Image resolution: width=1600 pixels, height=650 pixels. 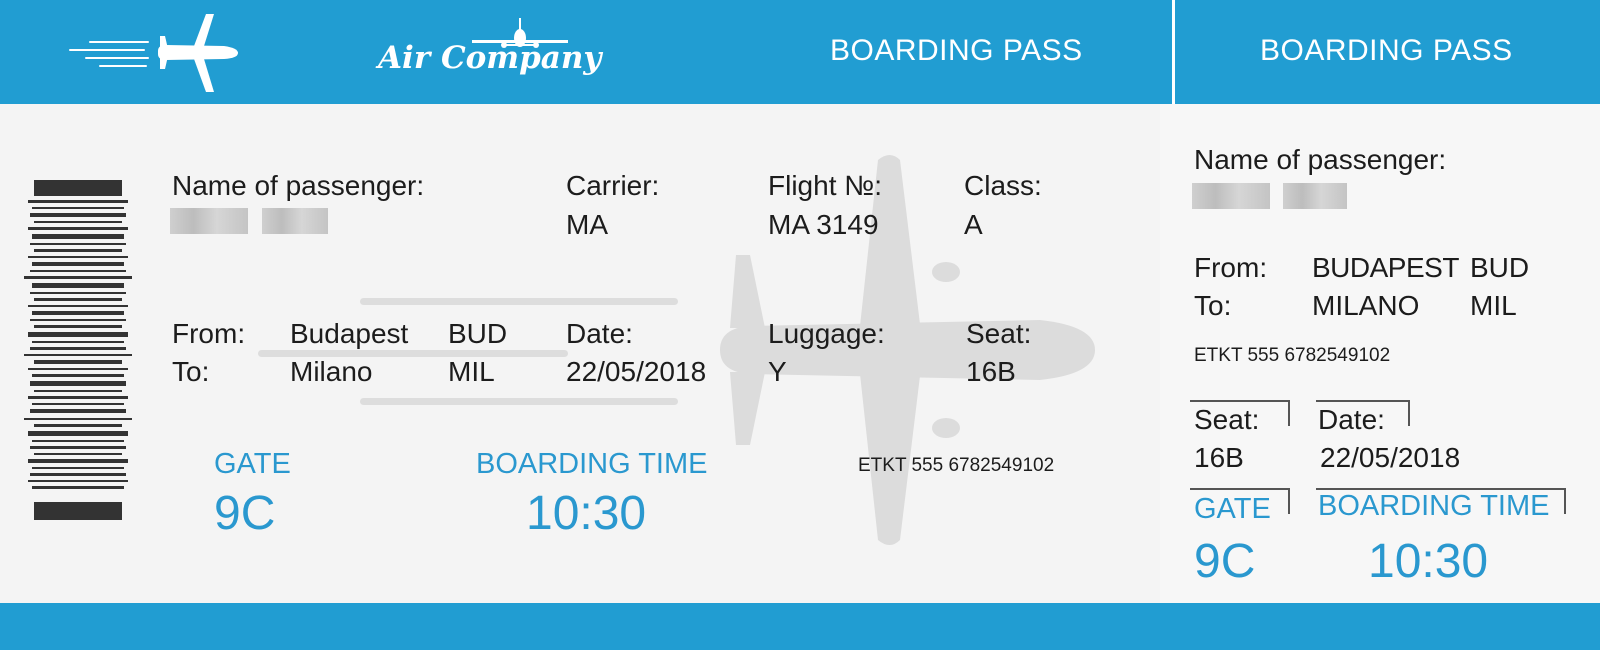 I want to click on flight-value: MA 3149, so click(x=823, y=224).